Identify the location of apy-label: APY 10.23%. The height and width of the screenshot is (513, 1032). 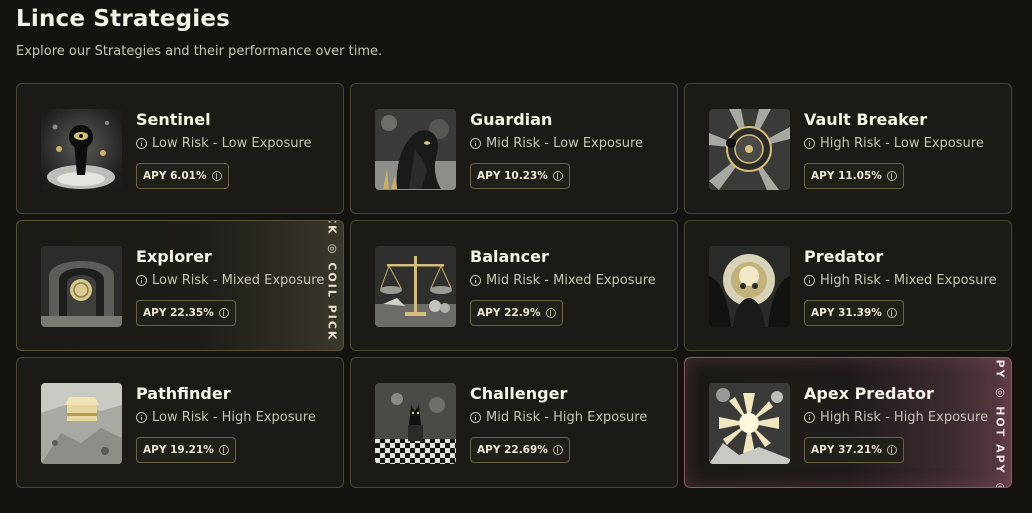
(512, 176).